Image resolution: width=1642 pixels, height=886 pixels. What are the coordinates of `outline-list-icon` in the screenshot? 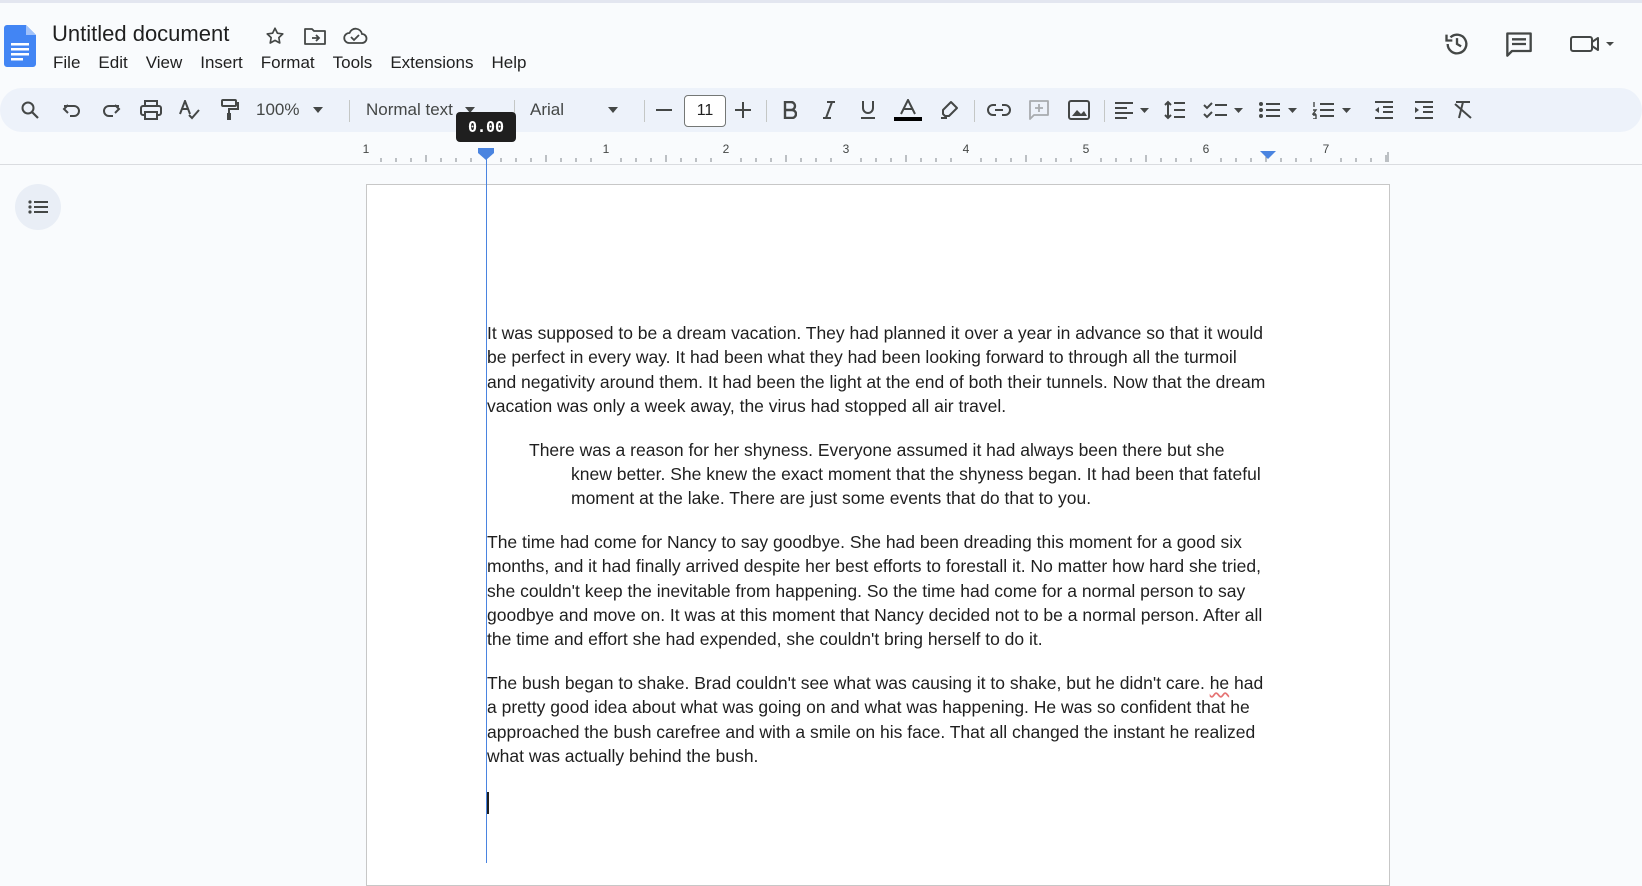 It's located at (38, 207).